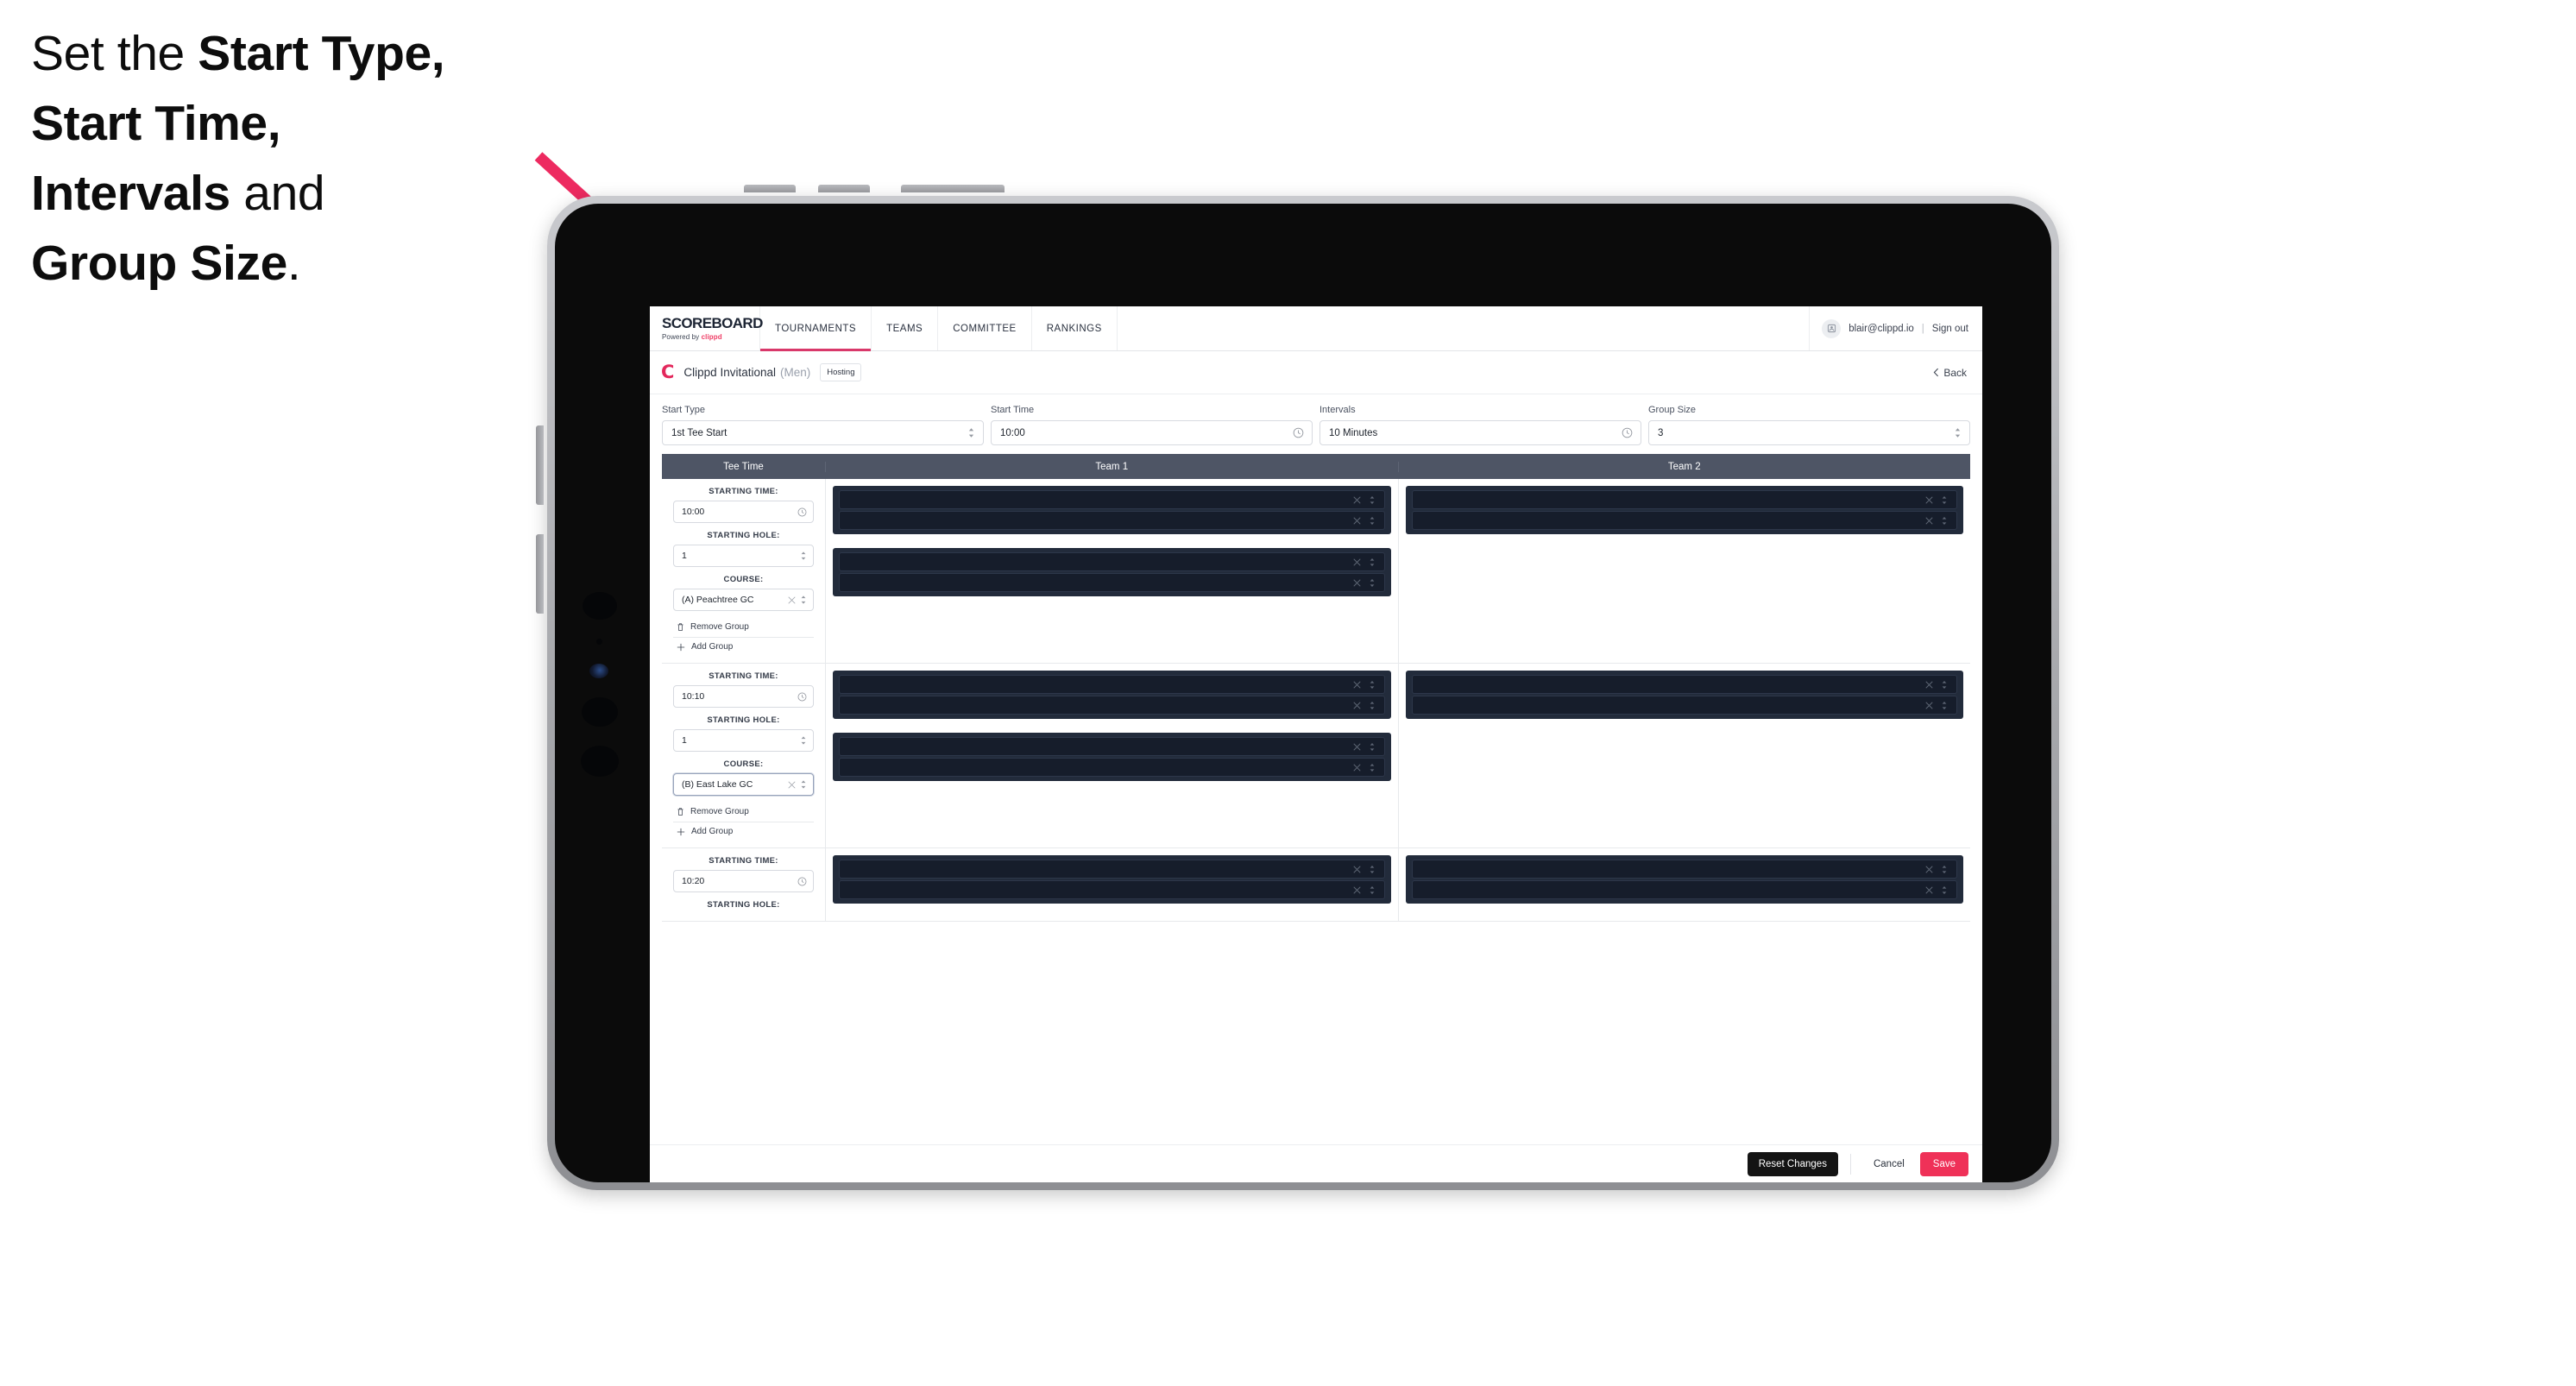 The image size is (2576, 1386). I want to click on clippd-logo-icon: C, so click(668, 372).